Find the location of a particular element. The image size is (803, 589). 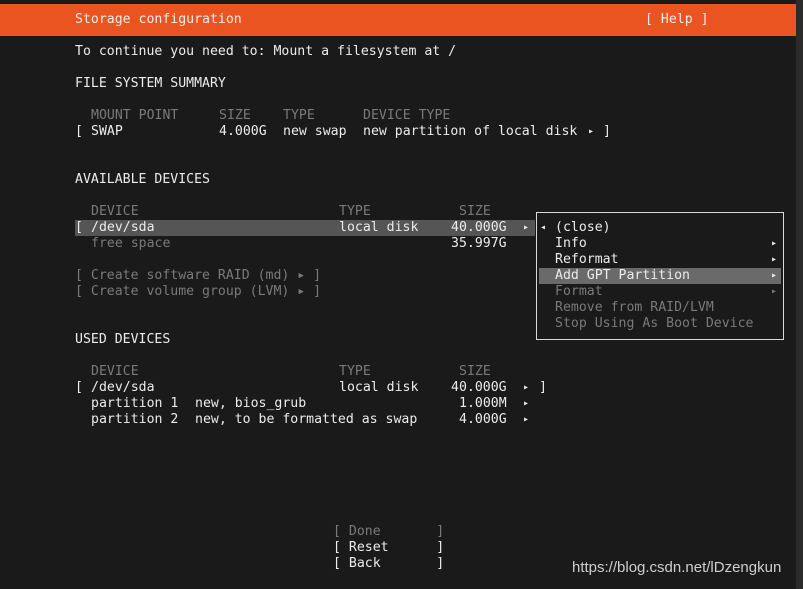

used-devices-heading: USED DEVICES is located at coordinates (123, 339).